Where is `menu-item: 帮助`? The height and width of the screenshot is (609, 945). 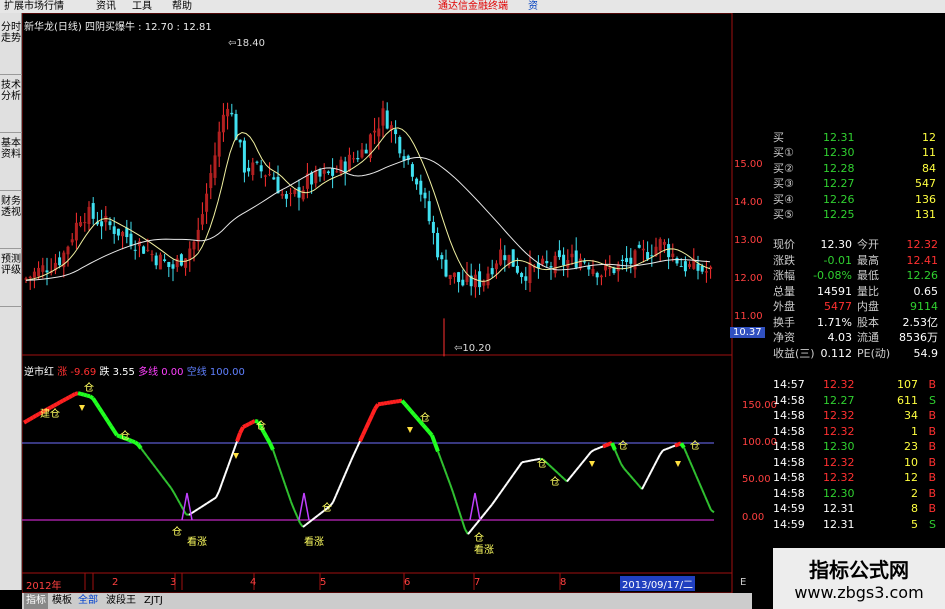
menu-item: 帮助 is located at coordinates (182, 6).